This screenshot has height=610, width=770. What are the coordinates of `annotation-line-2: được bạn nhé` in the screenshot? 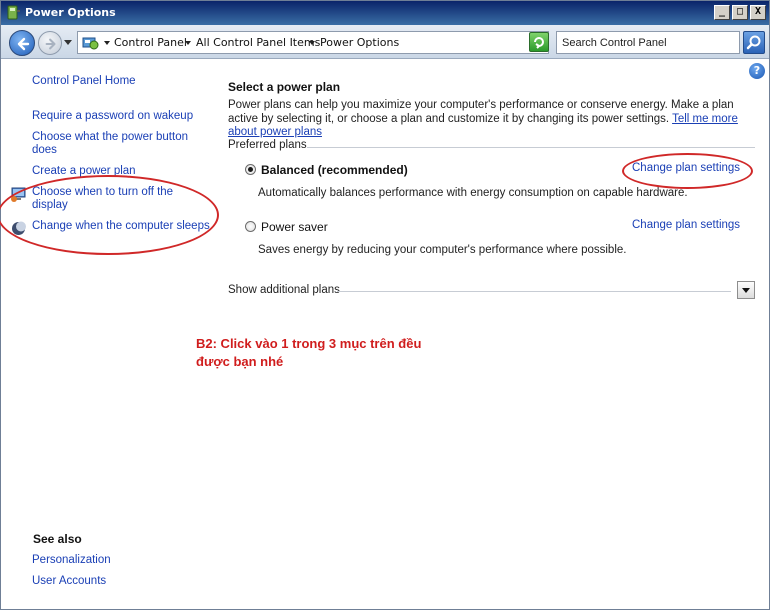 It's located at (240, 361).